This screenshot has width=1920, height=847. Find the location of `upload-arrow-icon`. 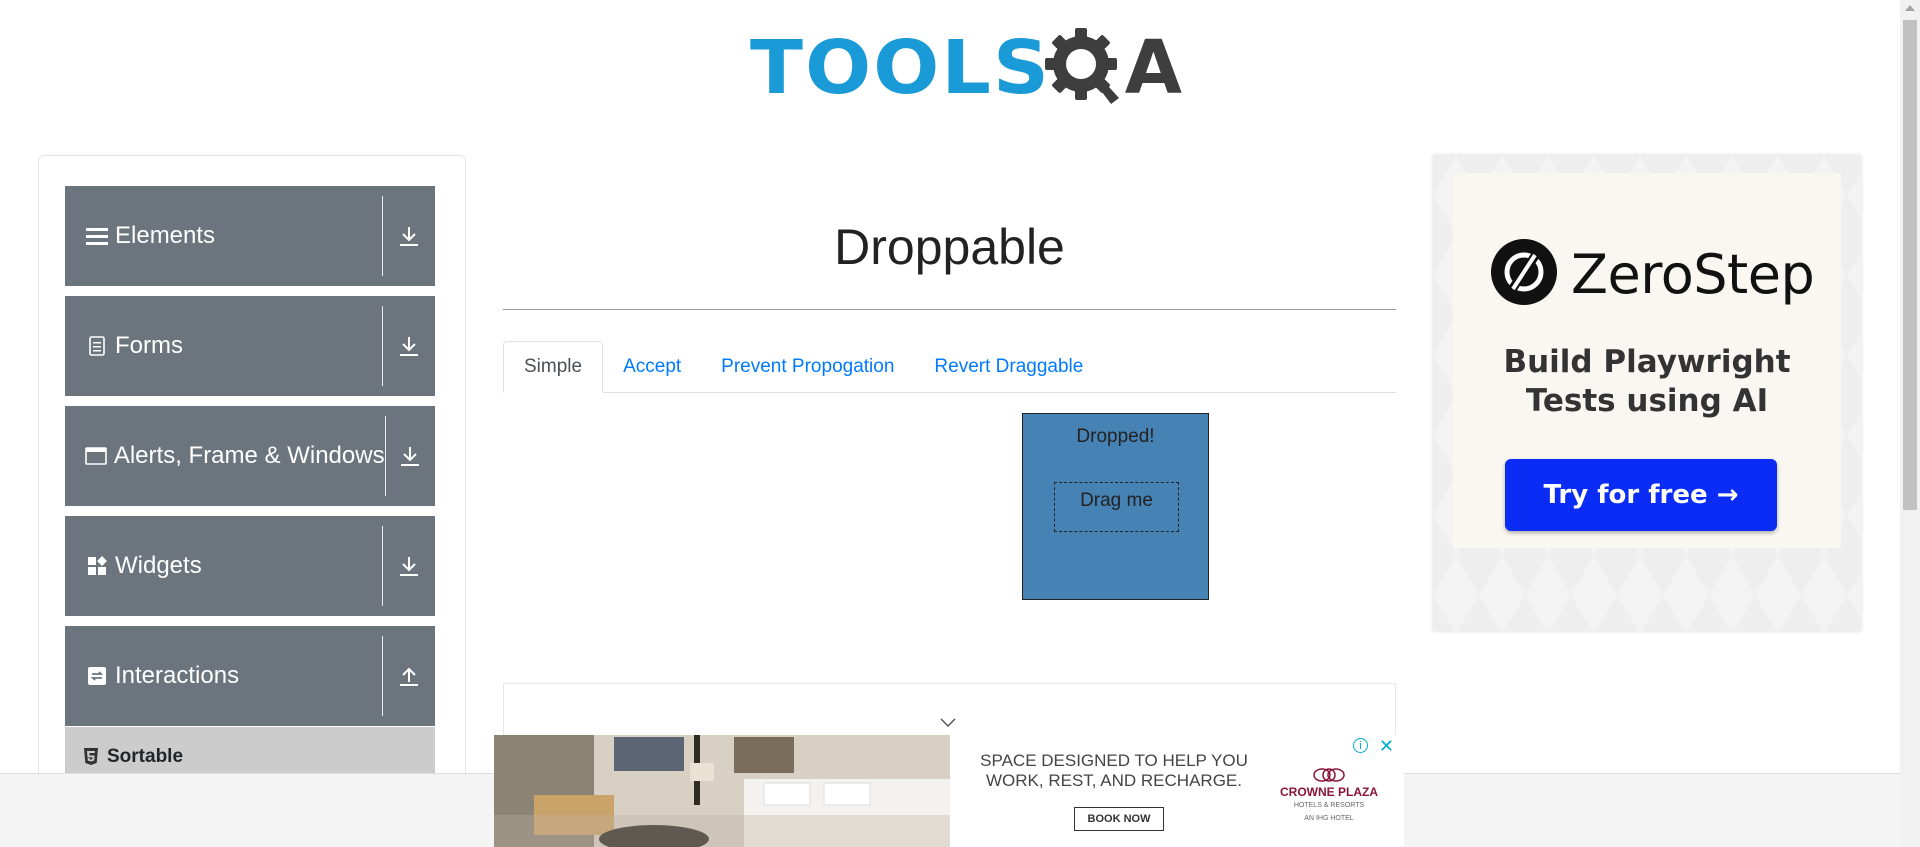

upload-arrow-icon is located at coordinates (409, 676).